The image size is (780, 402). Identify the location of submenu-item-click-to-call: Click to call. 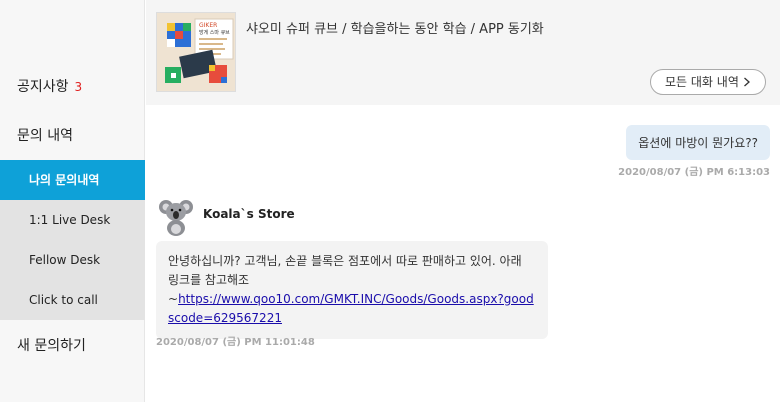
(72, 300).